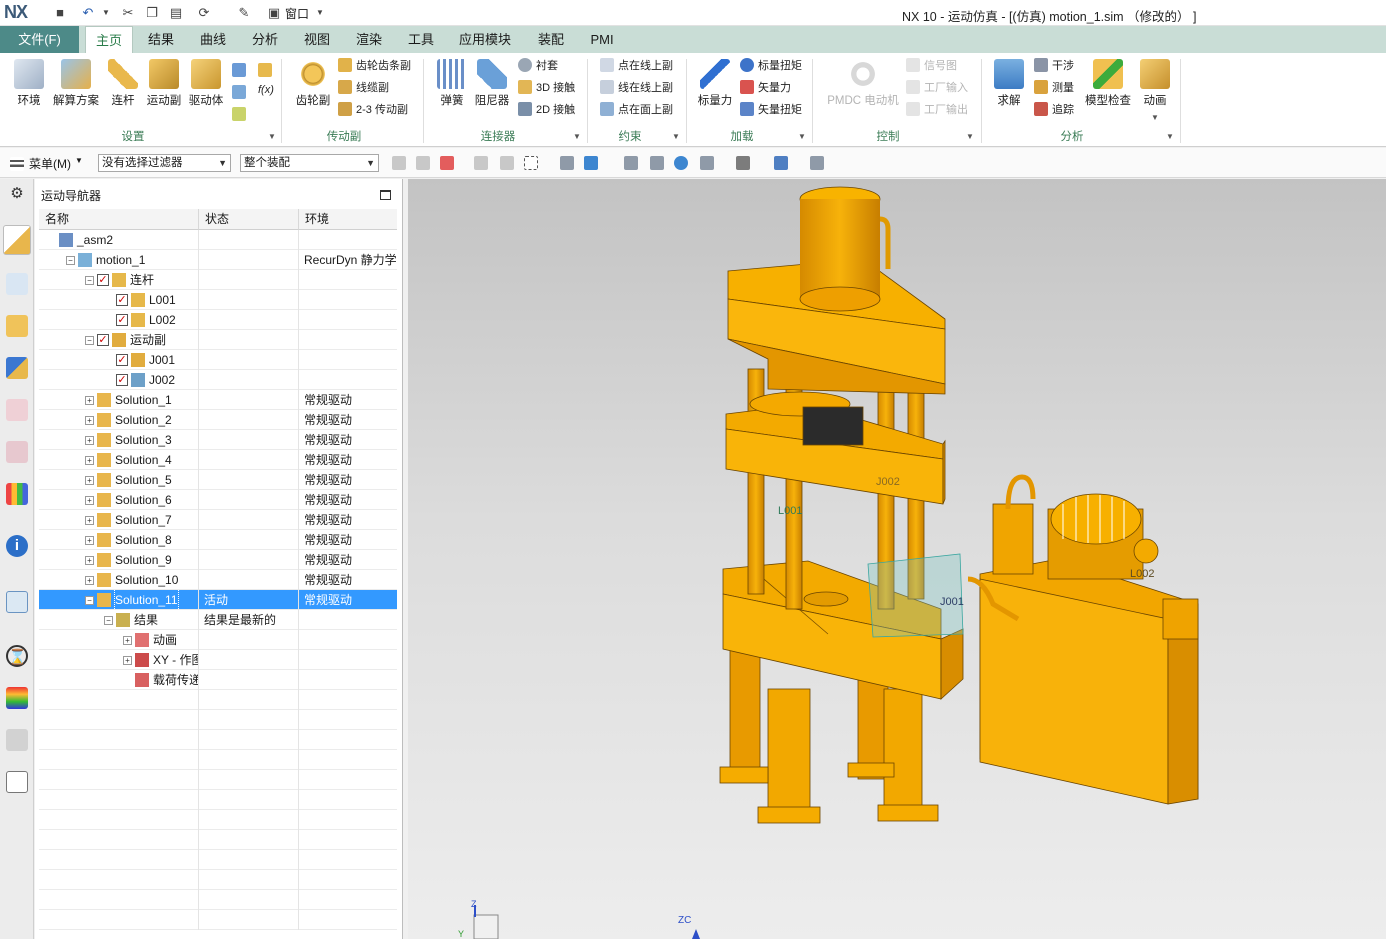  Describe the element at coordinates (17, 546) in the screenshot. I see `info-icon: i` at that location.